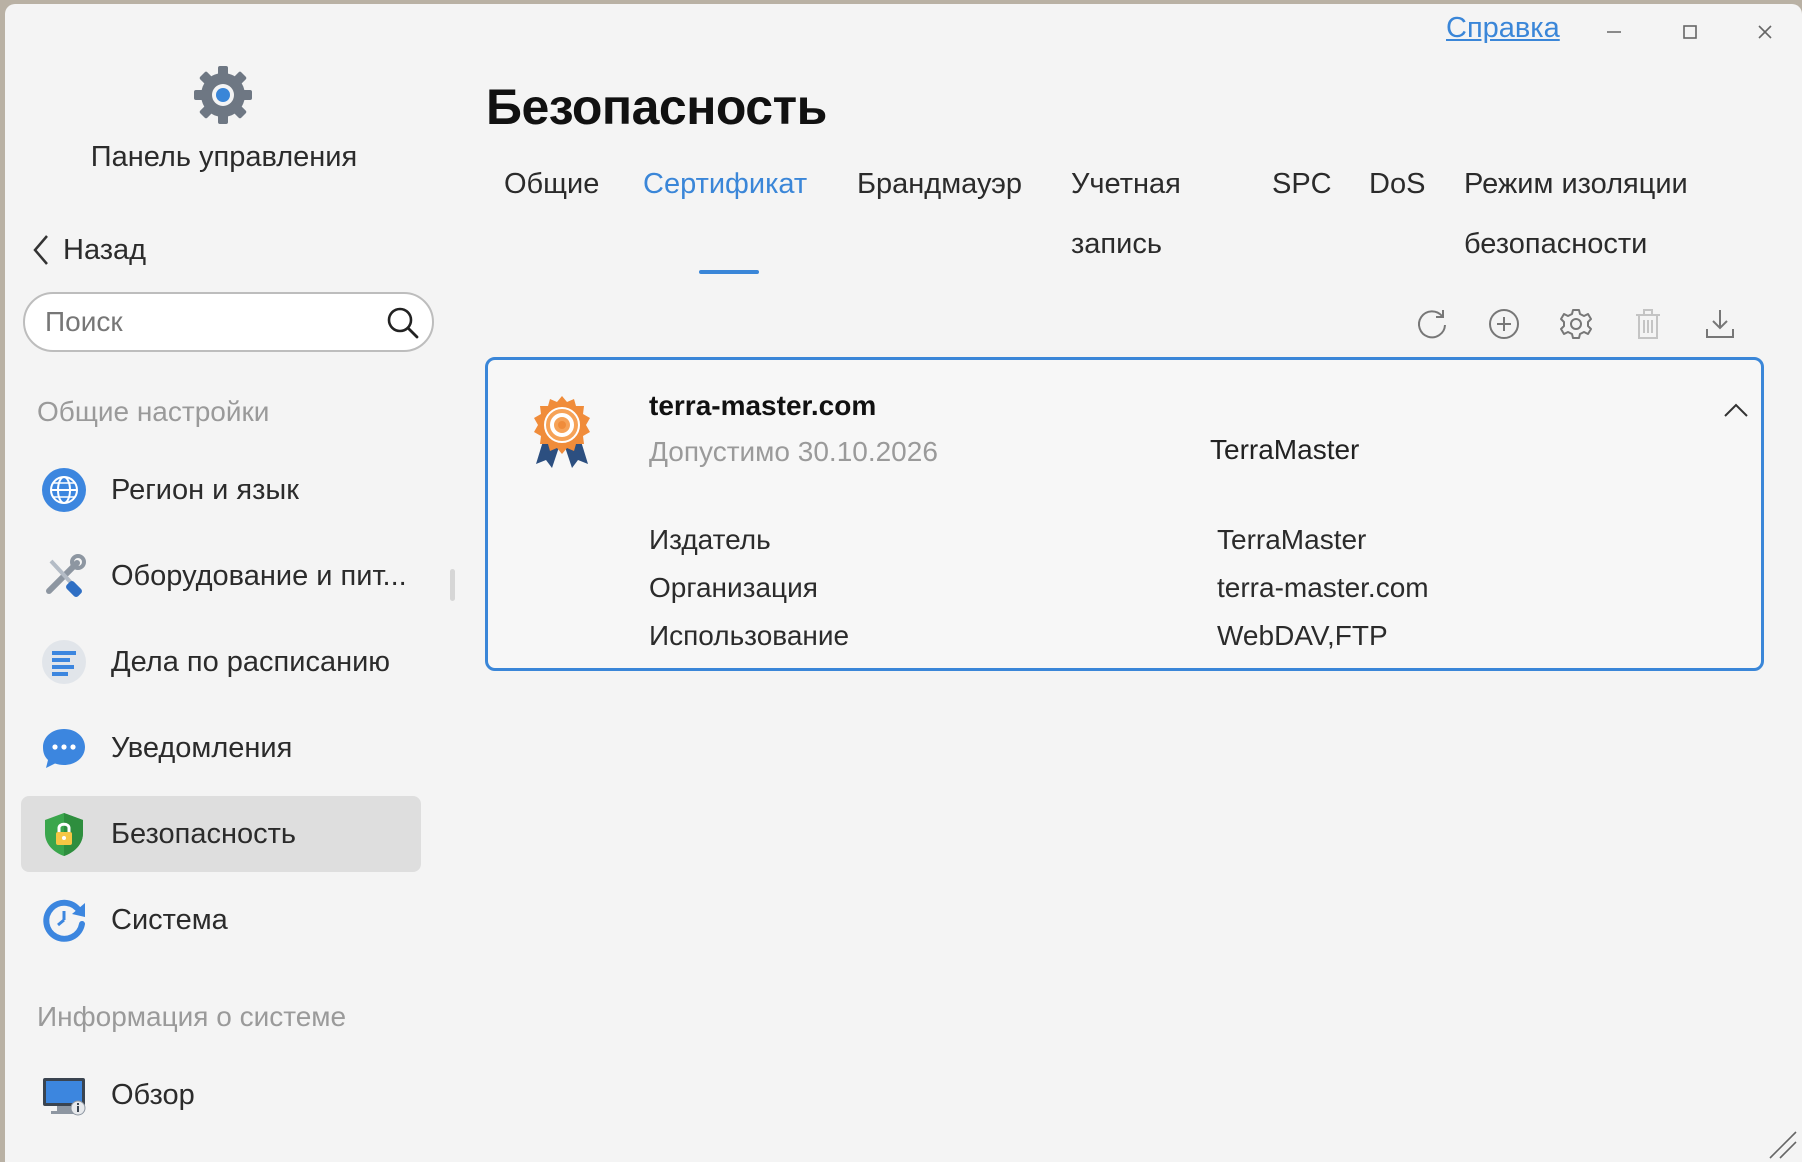  Describe the element at coordinates (210, 322) in the screenshot. I see `search-input` at that location.